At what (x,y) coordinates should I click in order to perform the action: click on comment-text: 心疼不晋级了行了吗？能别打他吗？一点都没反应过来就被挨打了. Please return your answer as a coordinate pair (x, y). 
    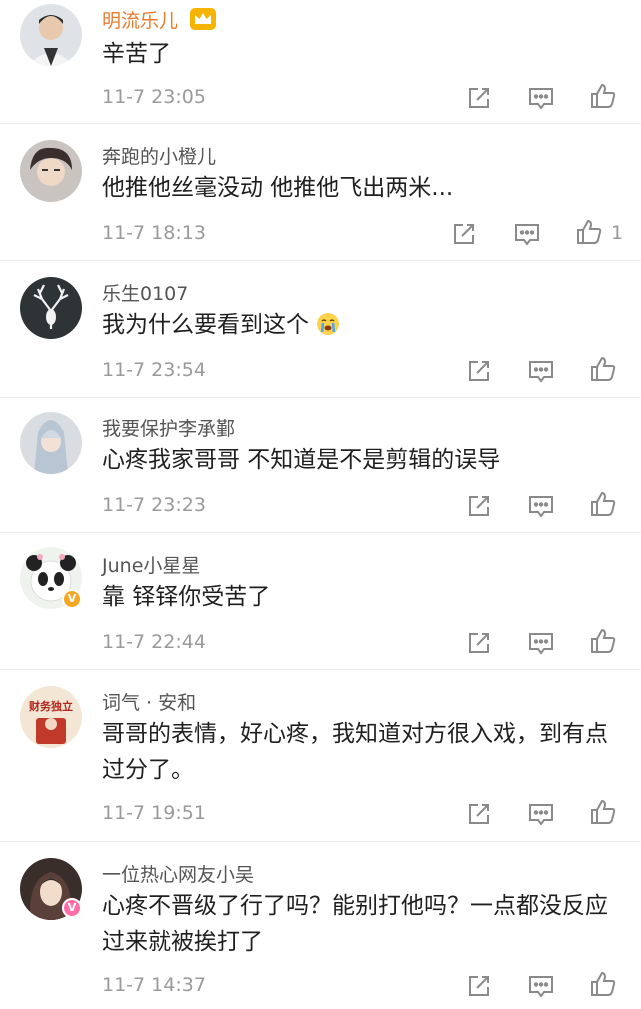
    Looking at the image, I should click on (355, 924).